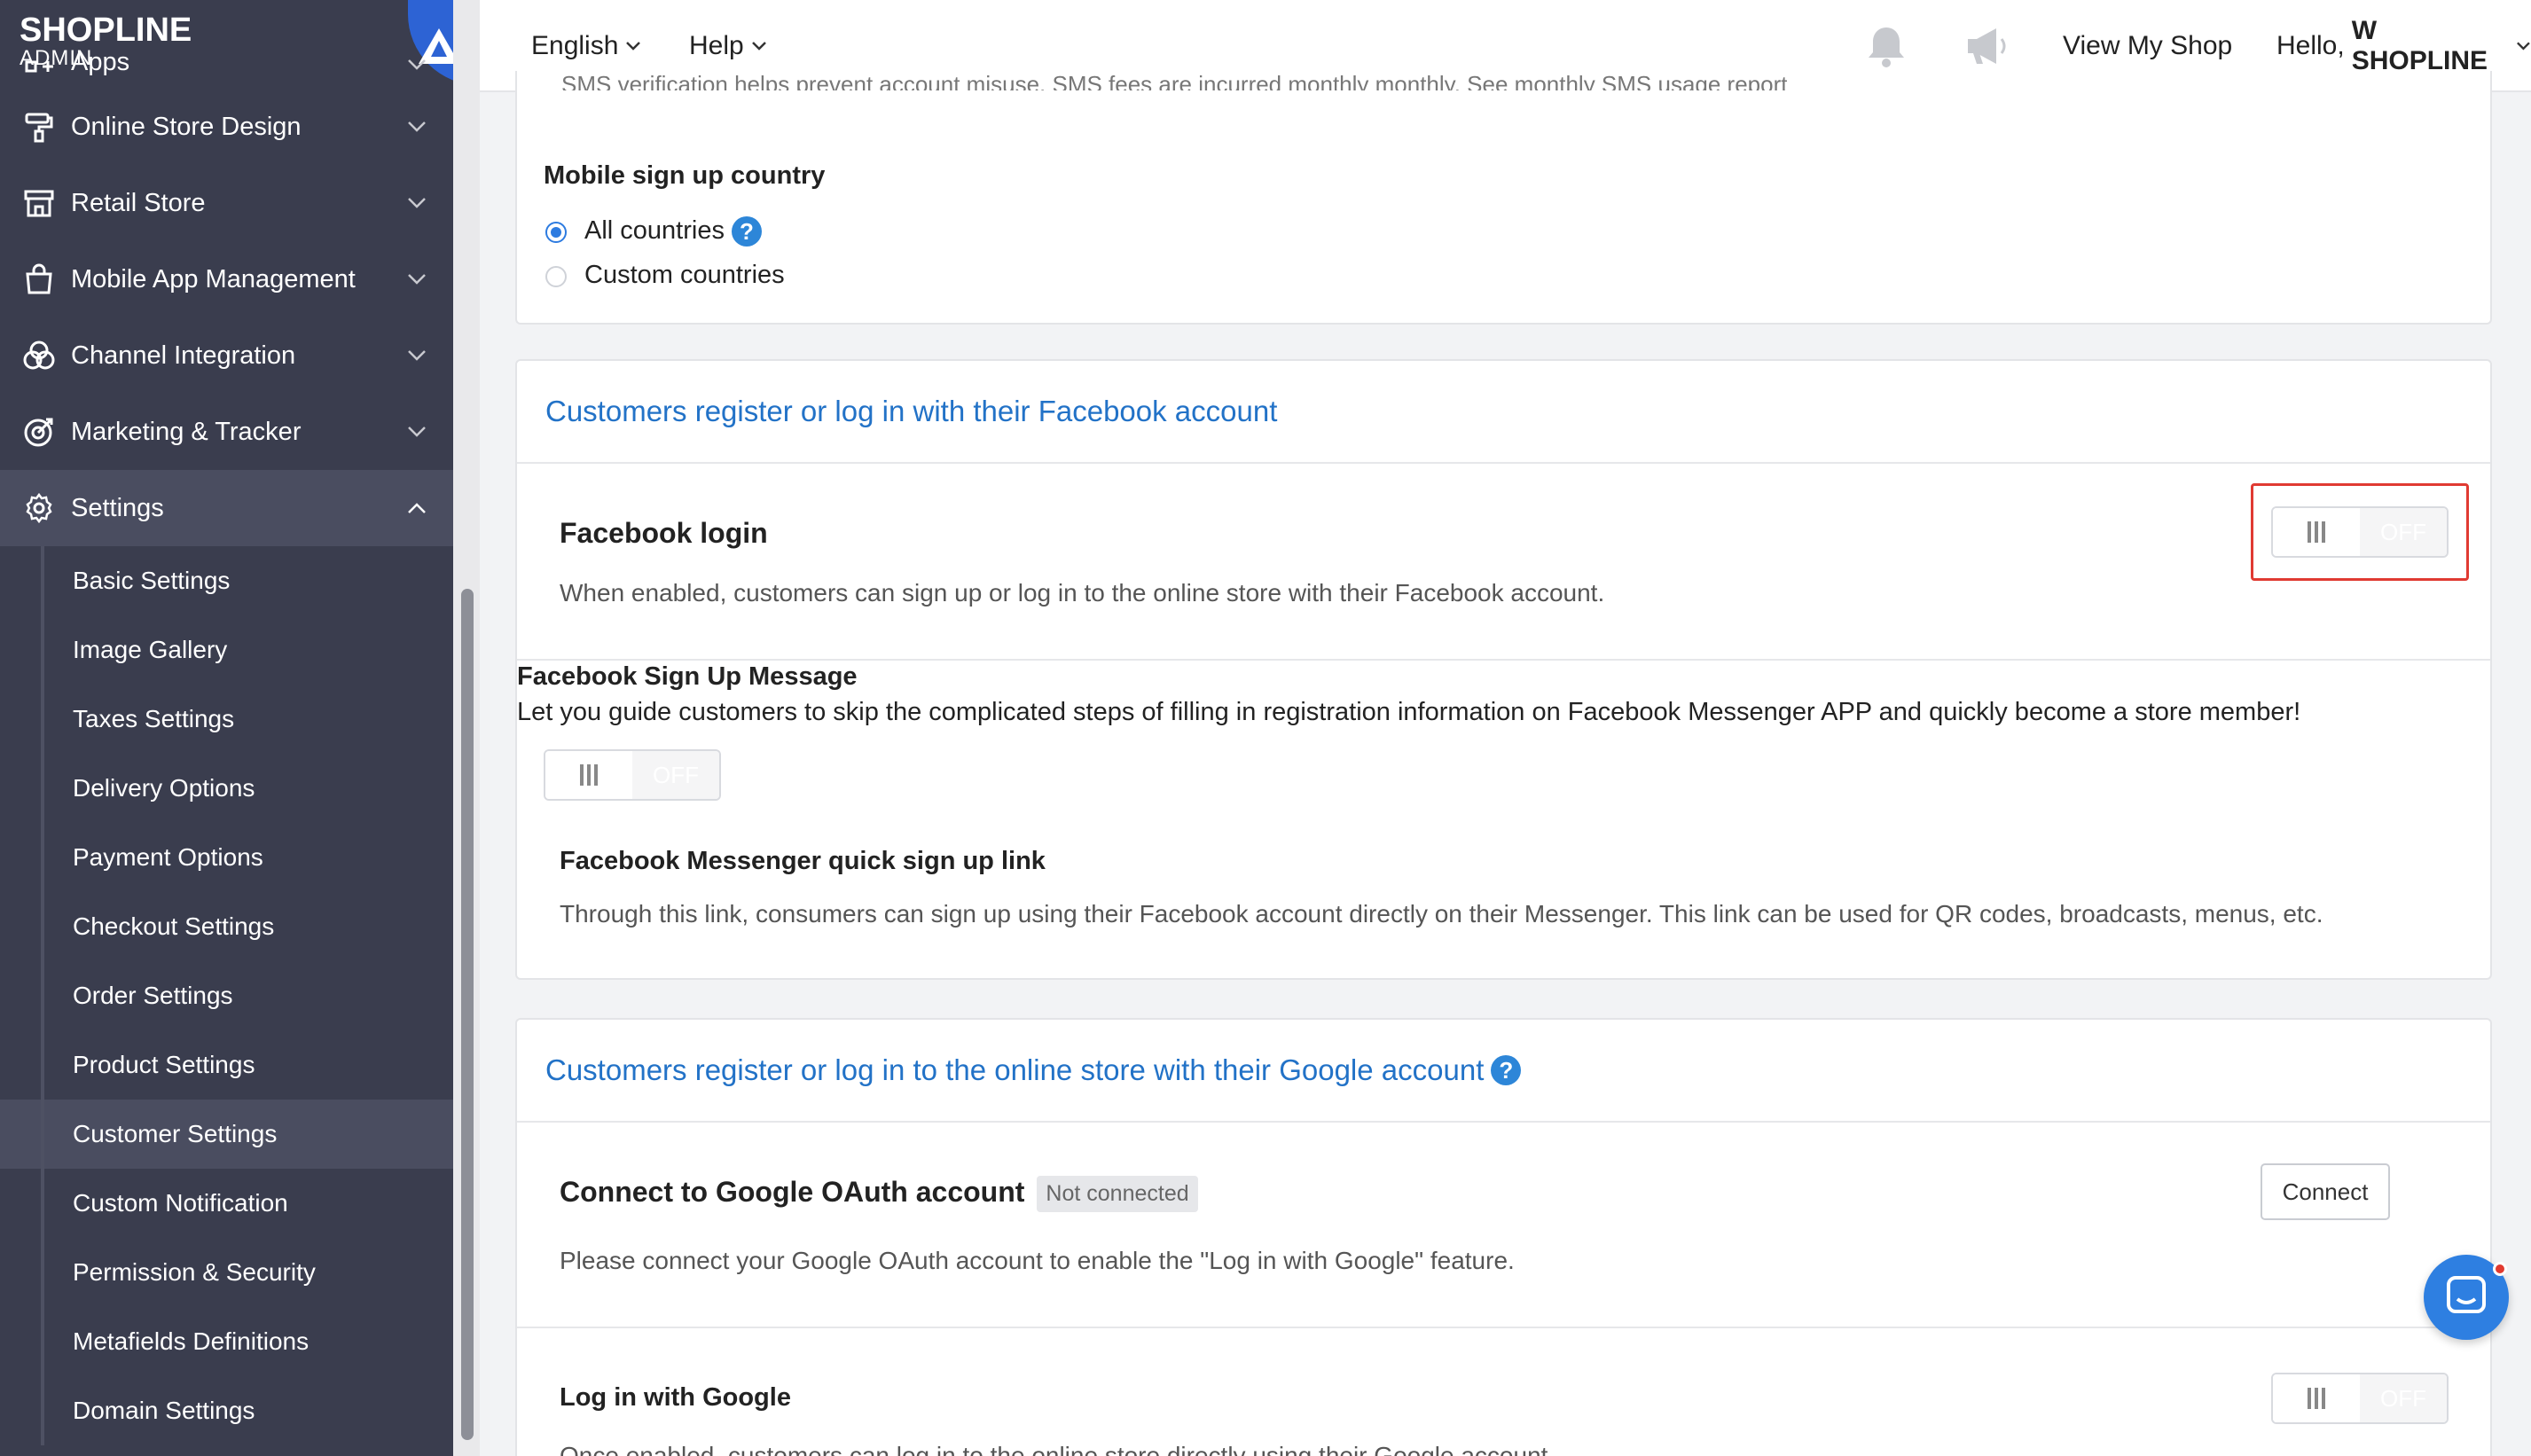  What do you see at coordinates (1987, 46) in the screenshot?
I see `megaphone-icon` at bounding box center [1987, 46].